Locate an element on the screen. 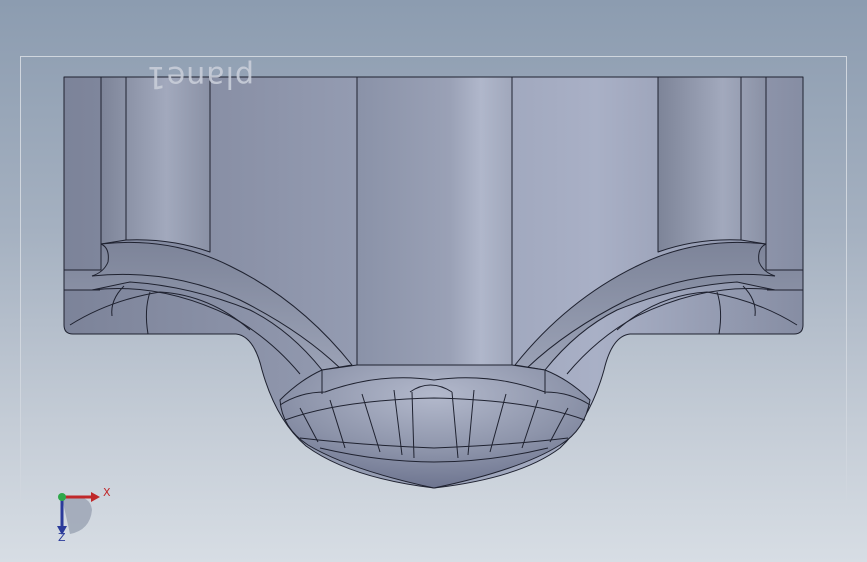 The image size is (867, 562). x-axis-label: X is located at coordinates (107, 492).